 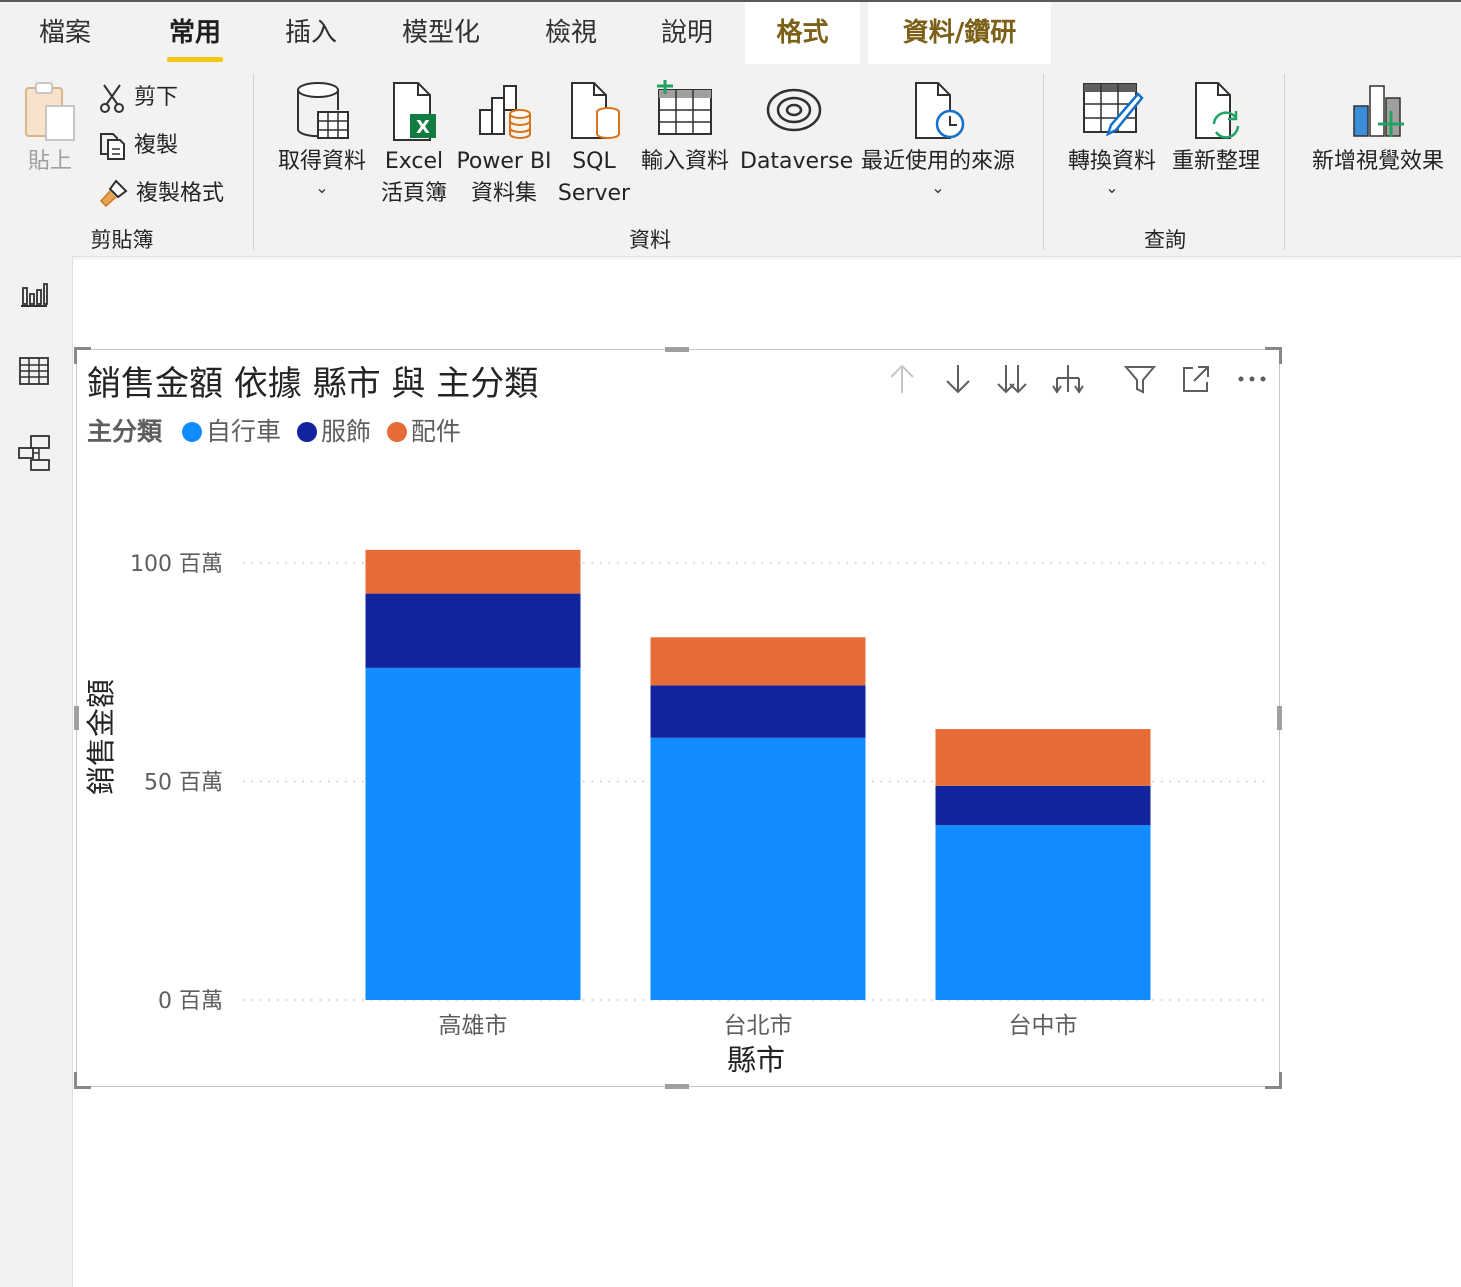 I want to click on clipboard-group-label: 剪貼簿, so click(x=122, y=240).